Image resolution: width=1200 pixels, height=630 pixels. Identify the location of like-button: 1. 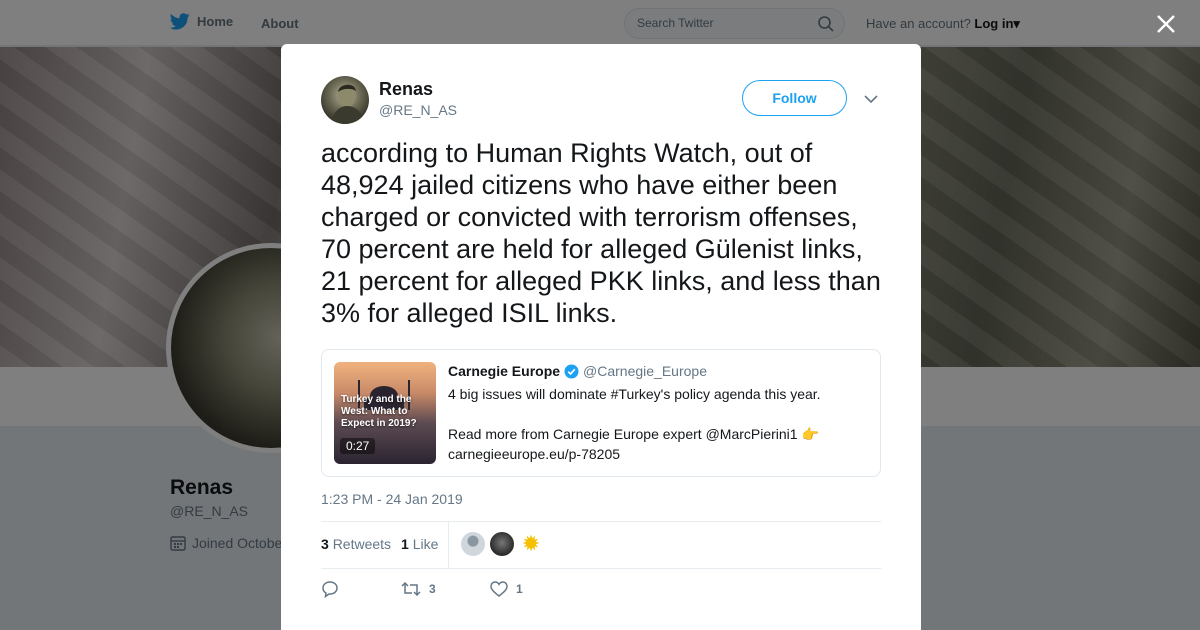
(506, 589).